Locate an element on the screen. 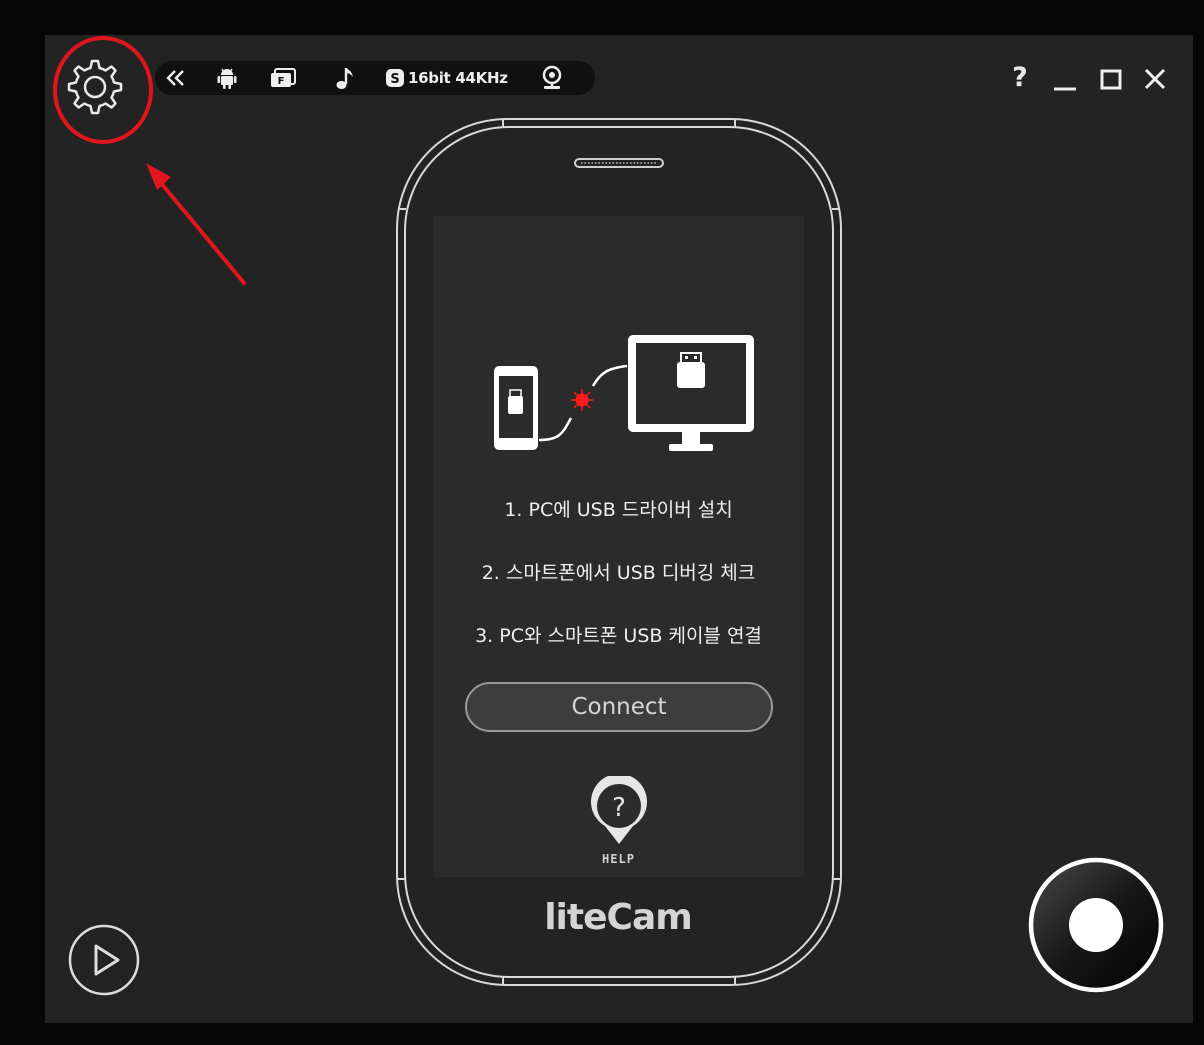 The height and width of the screenshot is (1045, 1204). audio-mode-button is located at coordinates (344, 78).